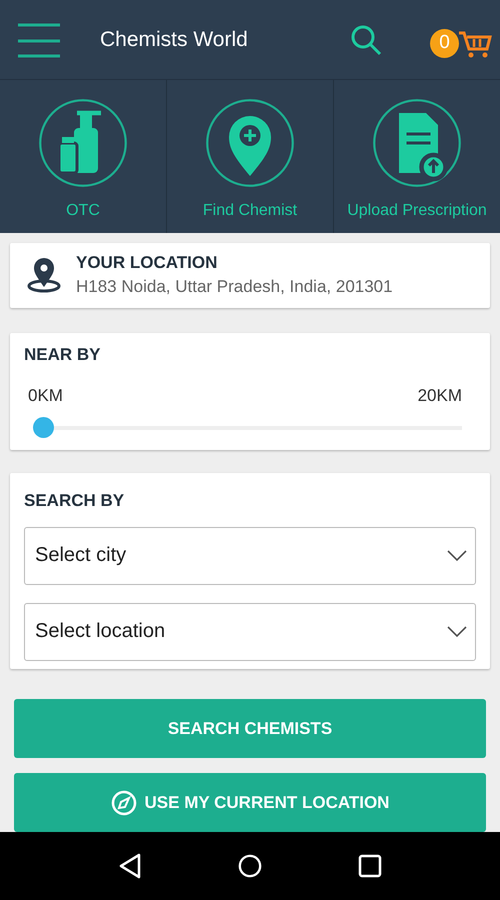  I want to click on map-pin-plus-icon, so click(250, 143).